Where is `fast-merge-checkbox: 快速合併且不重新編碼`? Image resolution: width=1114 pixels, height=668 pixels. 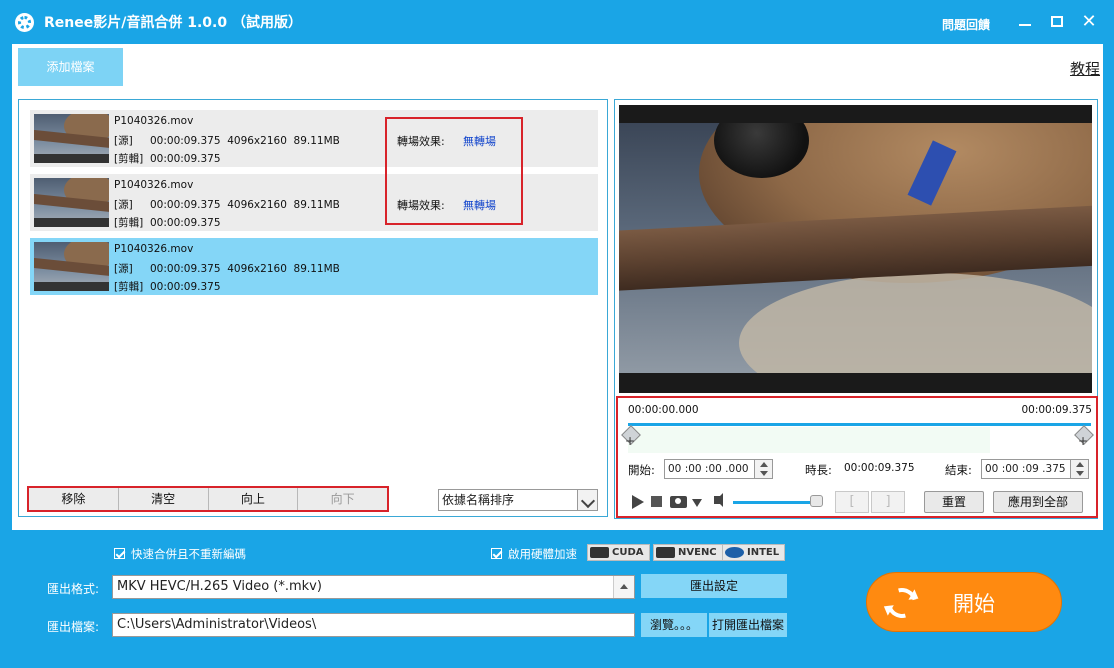
fast-merge-checkbox: 快速合併且不重新編碼 is located at coordinates (180, 554).